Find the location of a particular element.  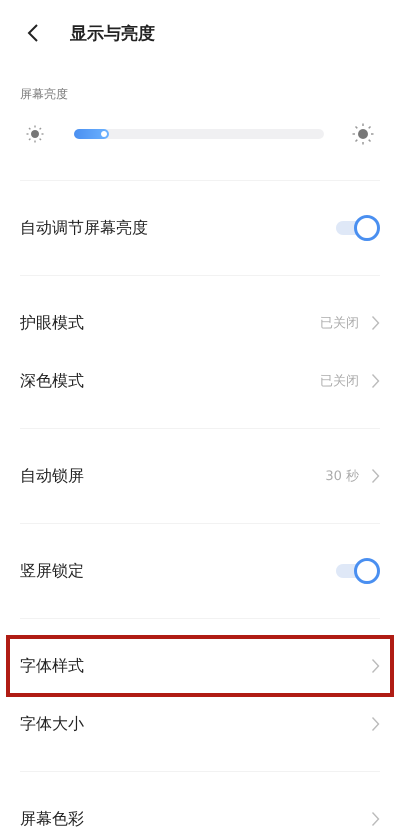

settings-row: 字体样式 is located at coordinates (200, 666).